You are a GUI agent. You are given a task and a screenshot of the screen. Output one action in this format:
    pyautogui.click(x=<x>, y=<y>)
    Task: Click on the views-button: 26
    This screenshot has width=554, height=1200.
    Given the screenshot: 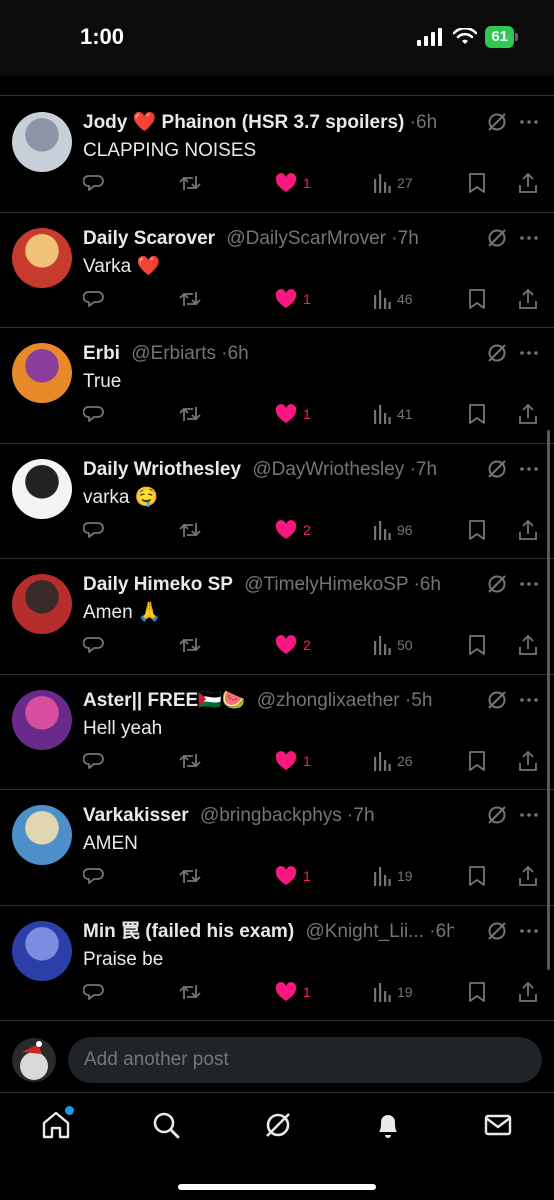 What is the action you would take?
    pyautogui.click(x=393, y=761)
    